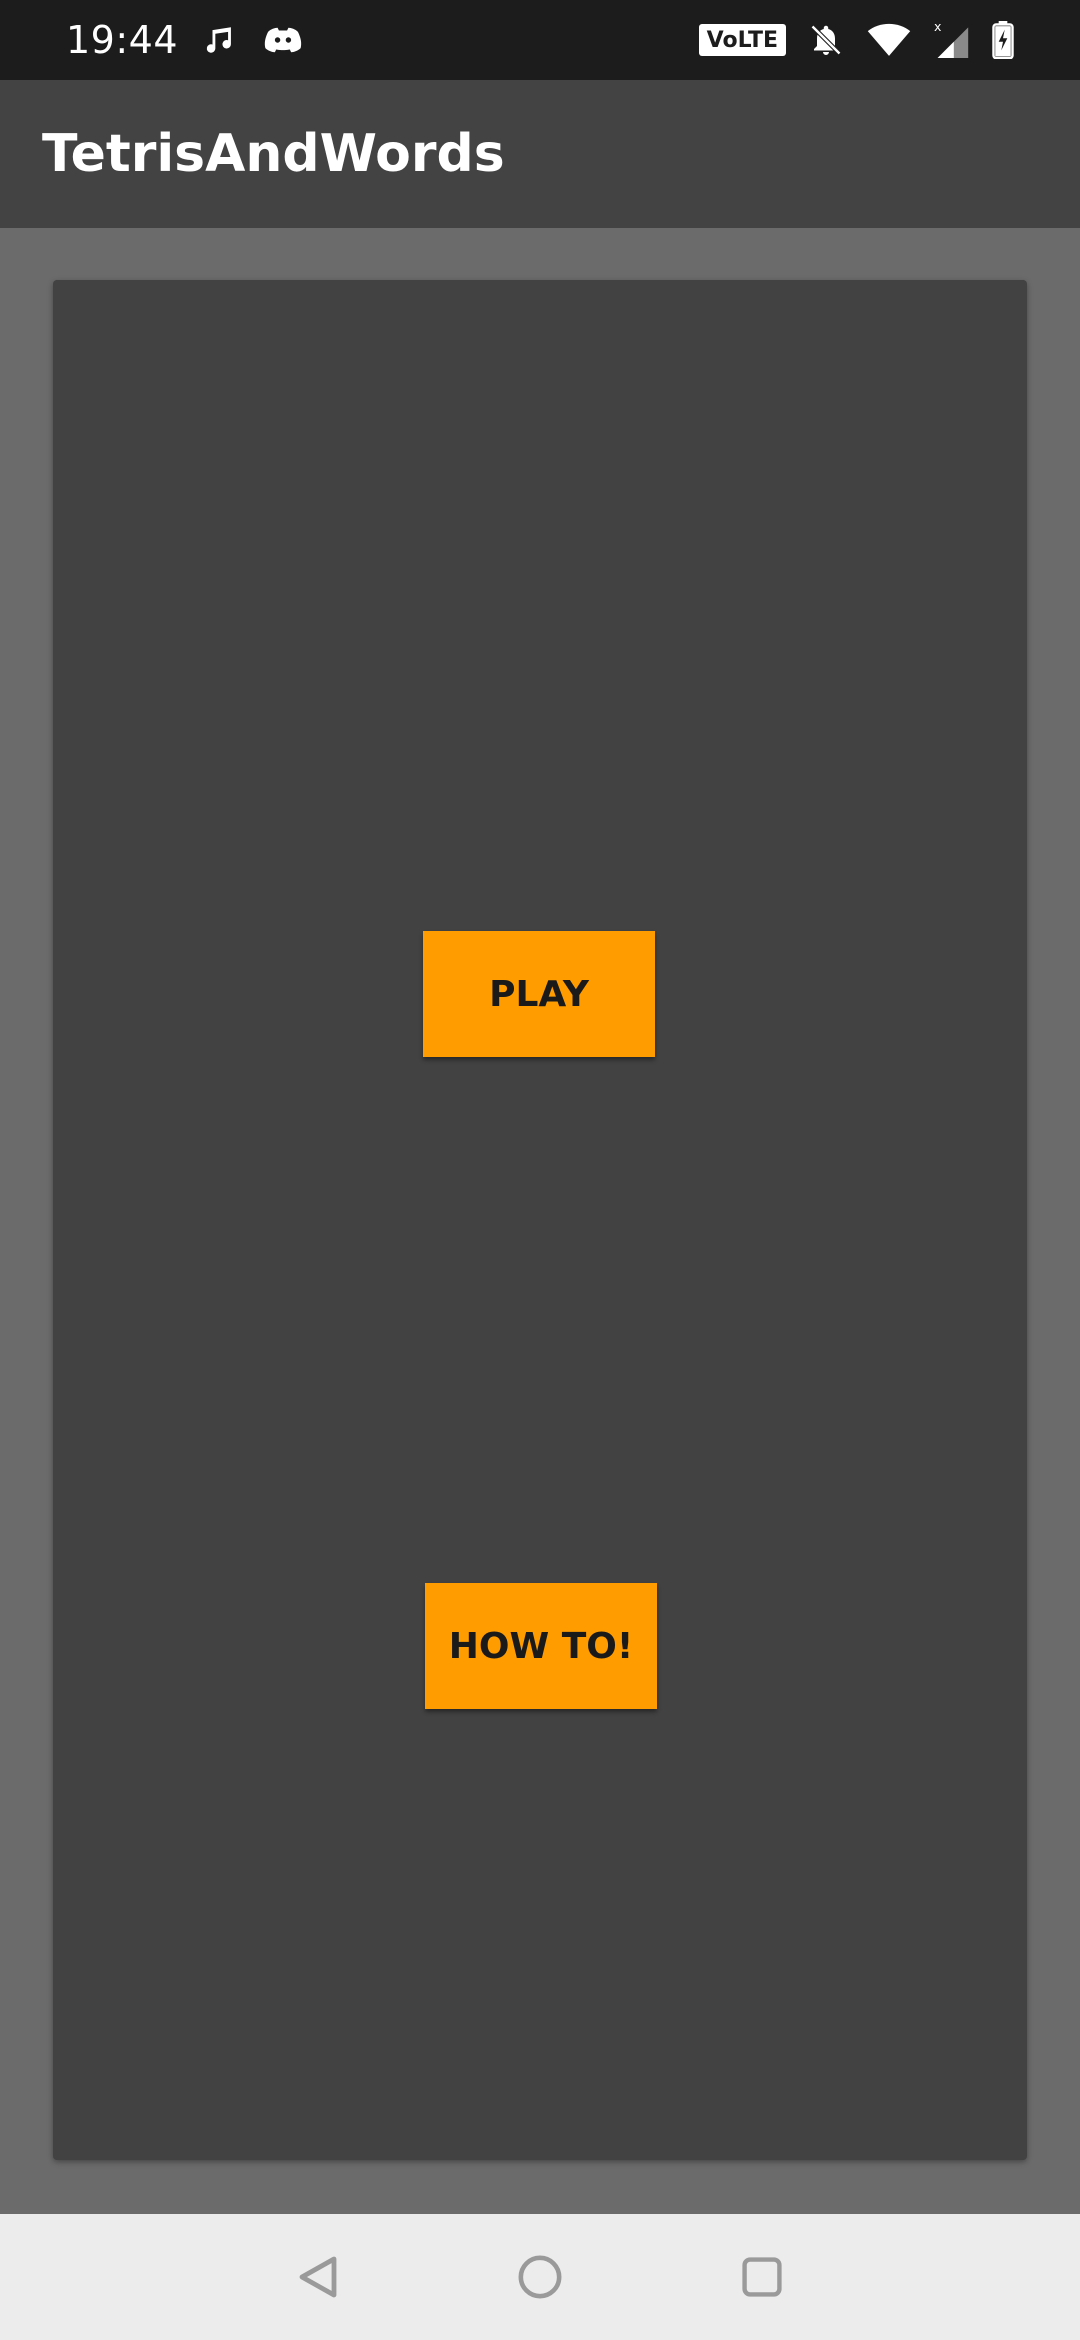 The width and height of the screenshot is (1080, 2340). What do you see at coordinates (273, 154) in the screenshot?
I see `app-title: TetrisAndWords` at bounding box center [273, 154].